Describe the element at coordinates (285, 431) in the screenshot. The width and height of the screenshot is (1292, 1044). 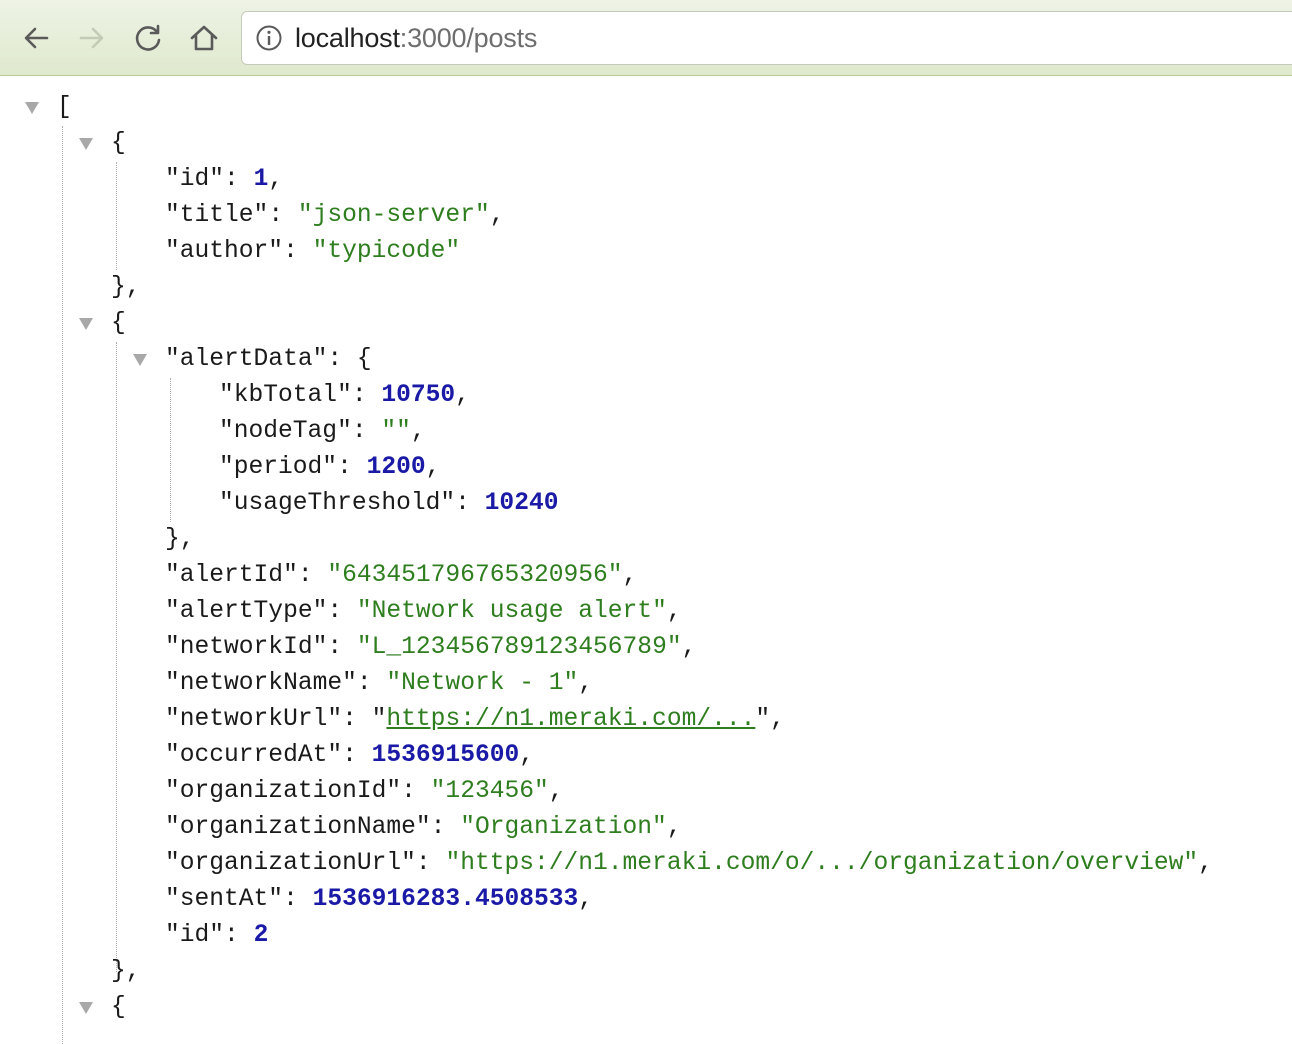
I see `json-key: "nodeTag"` at that location.